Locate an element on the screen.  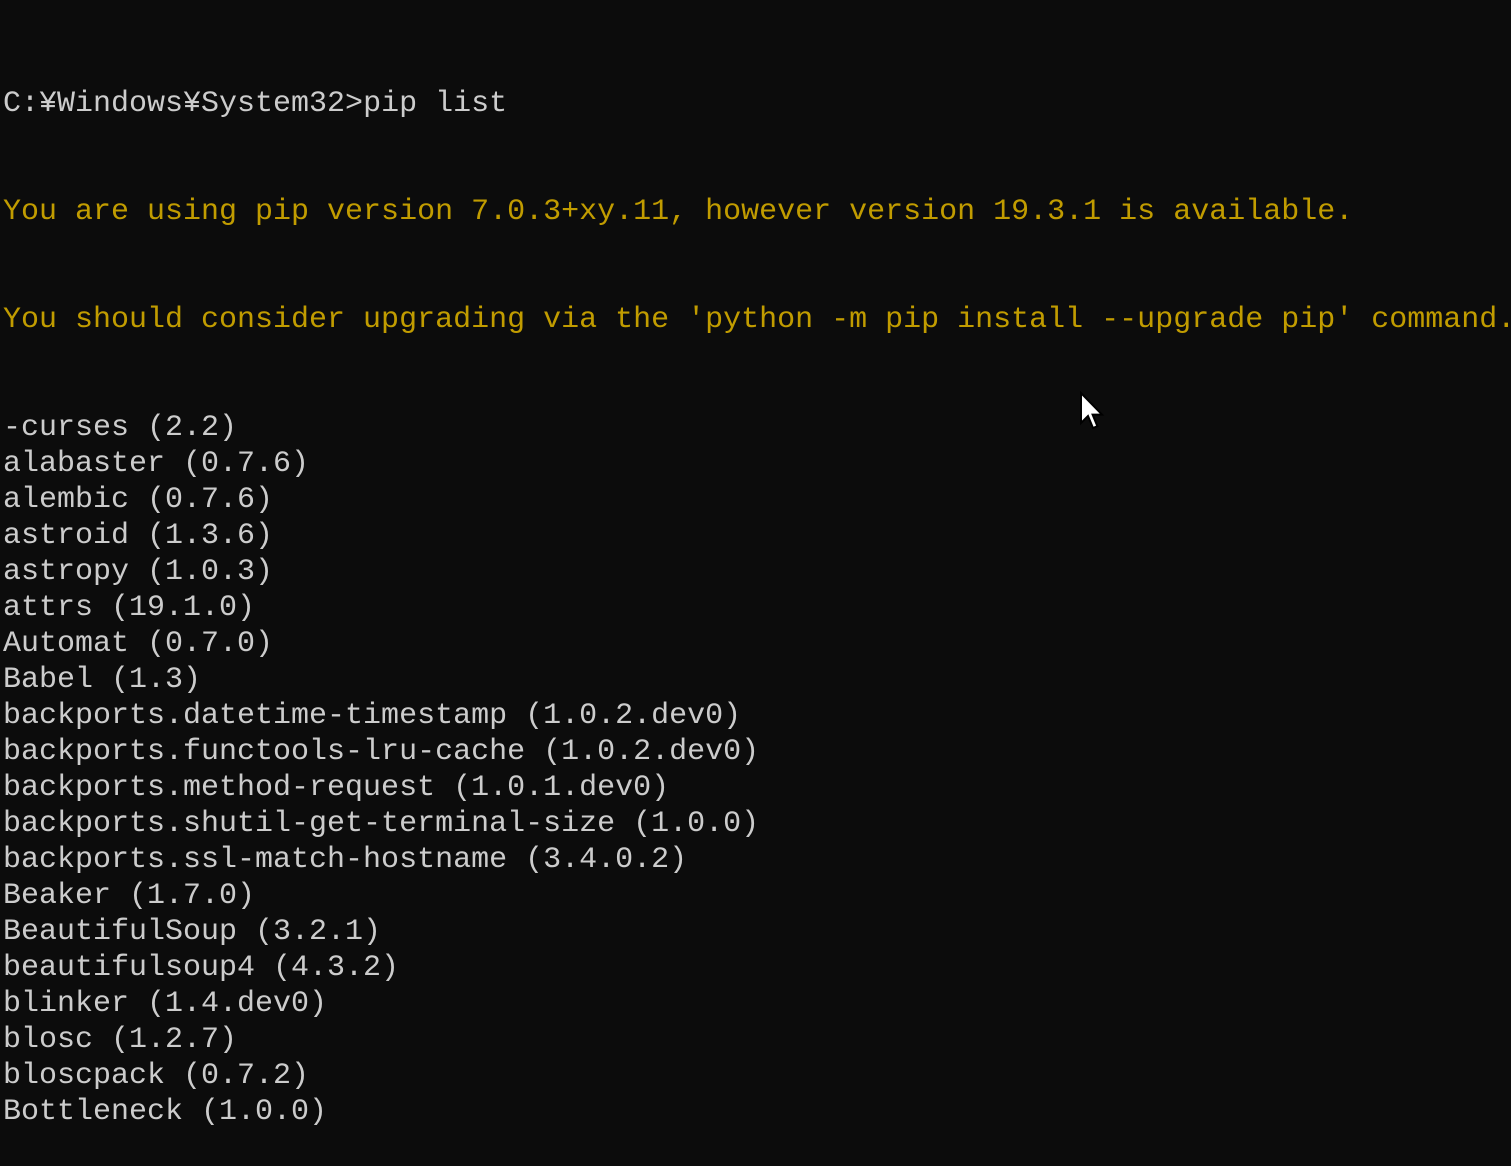
package-line: bloscpack (0.7.2) is located at coordinates (156, 1076).